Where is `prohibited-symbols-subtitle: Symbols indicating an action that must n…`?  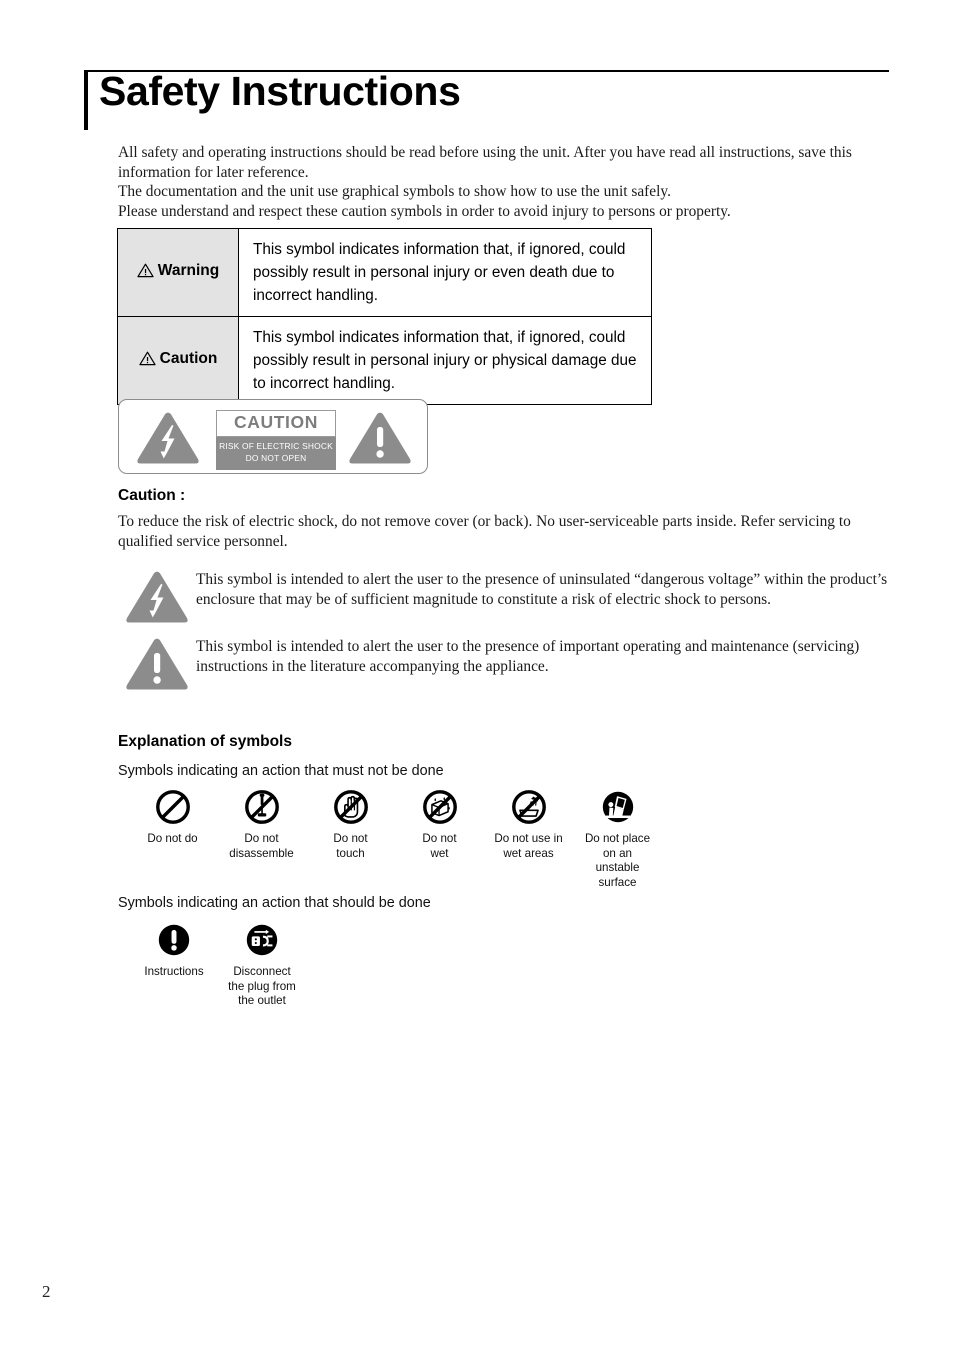
prohibited-symbols-subtitle: Symbols indicating an action that must n… is located at coordinates (281, 771).